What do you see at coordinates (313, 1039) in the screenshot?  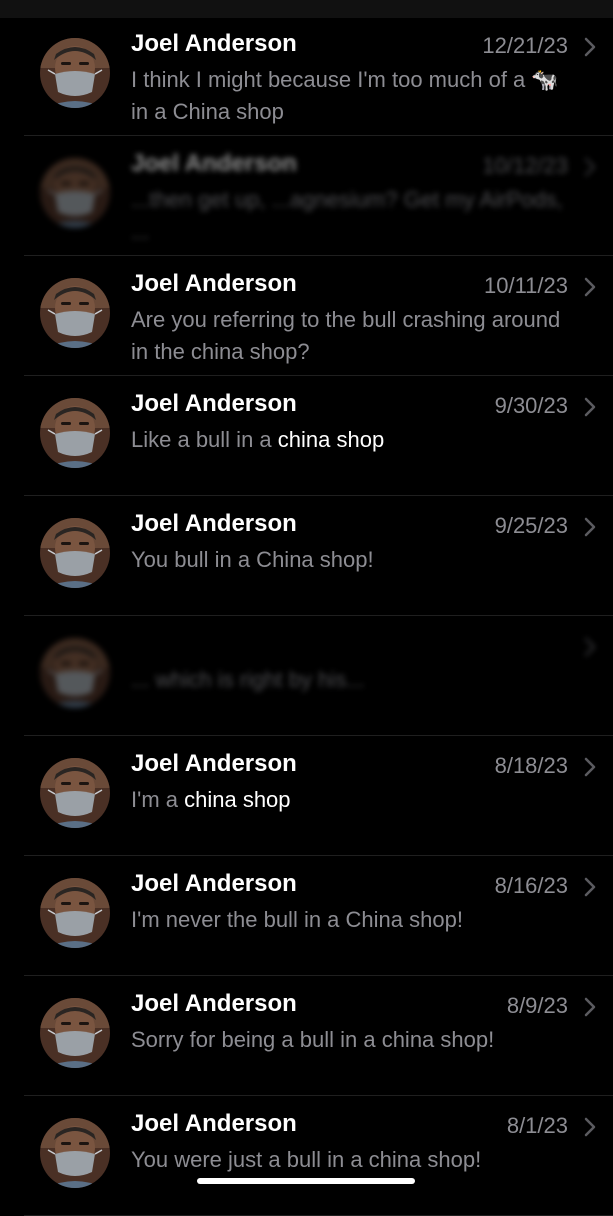 I see `preview-text: Sorry for being a bull in a china shop!` at bounding box center [313, 1039].